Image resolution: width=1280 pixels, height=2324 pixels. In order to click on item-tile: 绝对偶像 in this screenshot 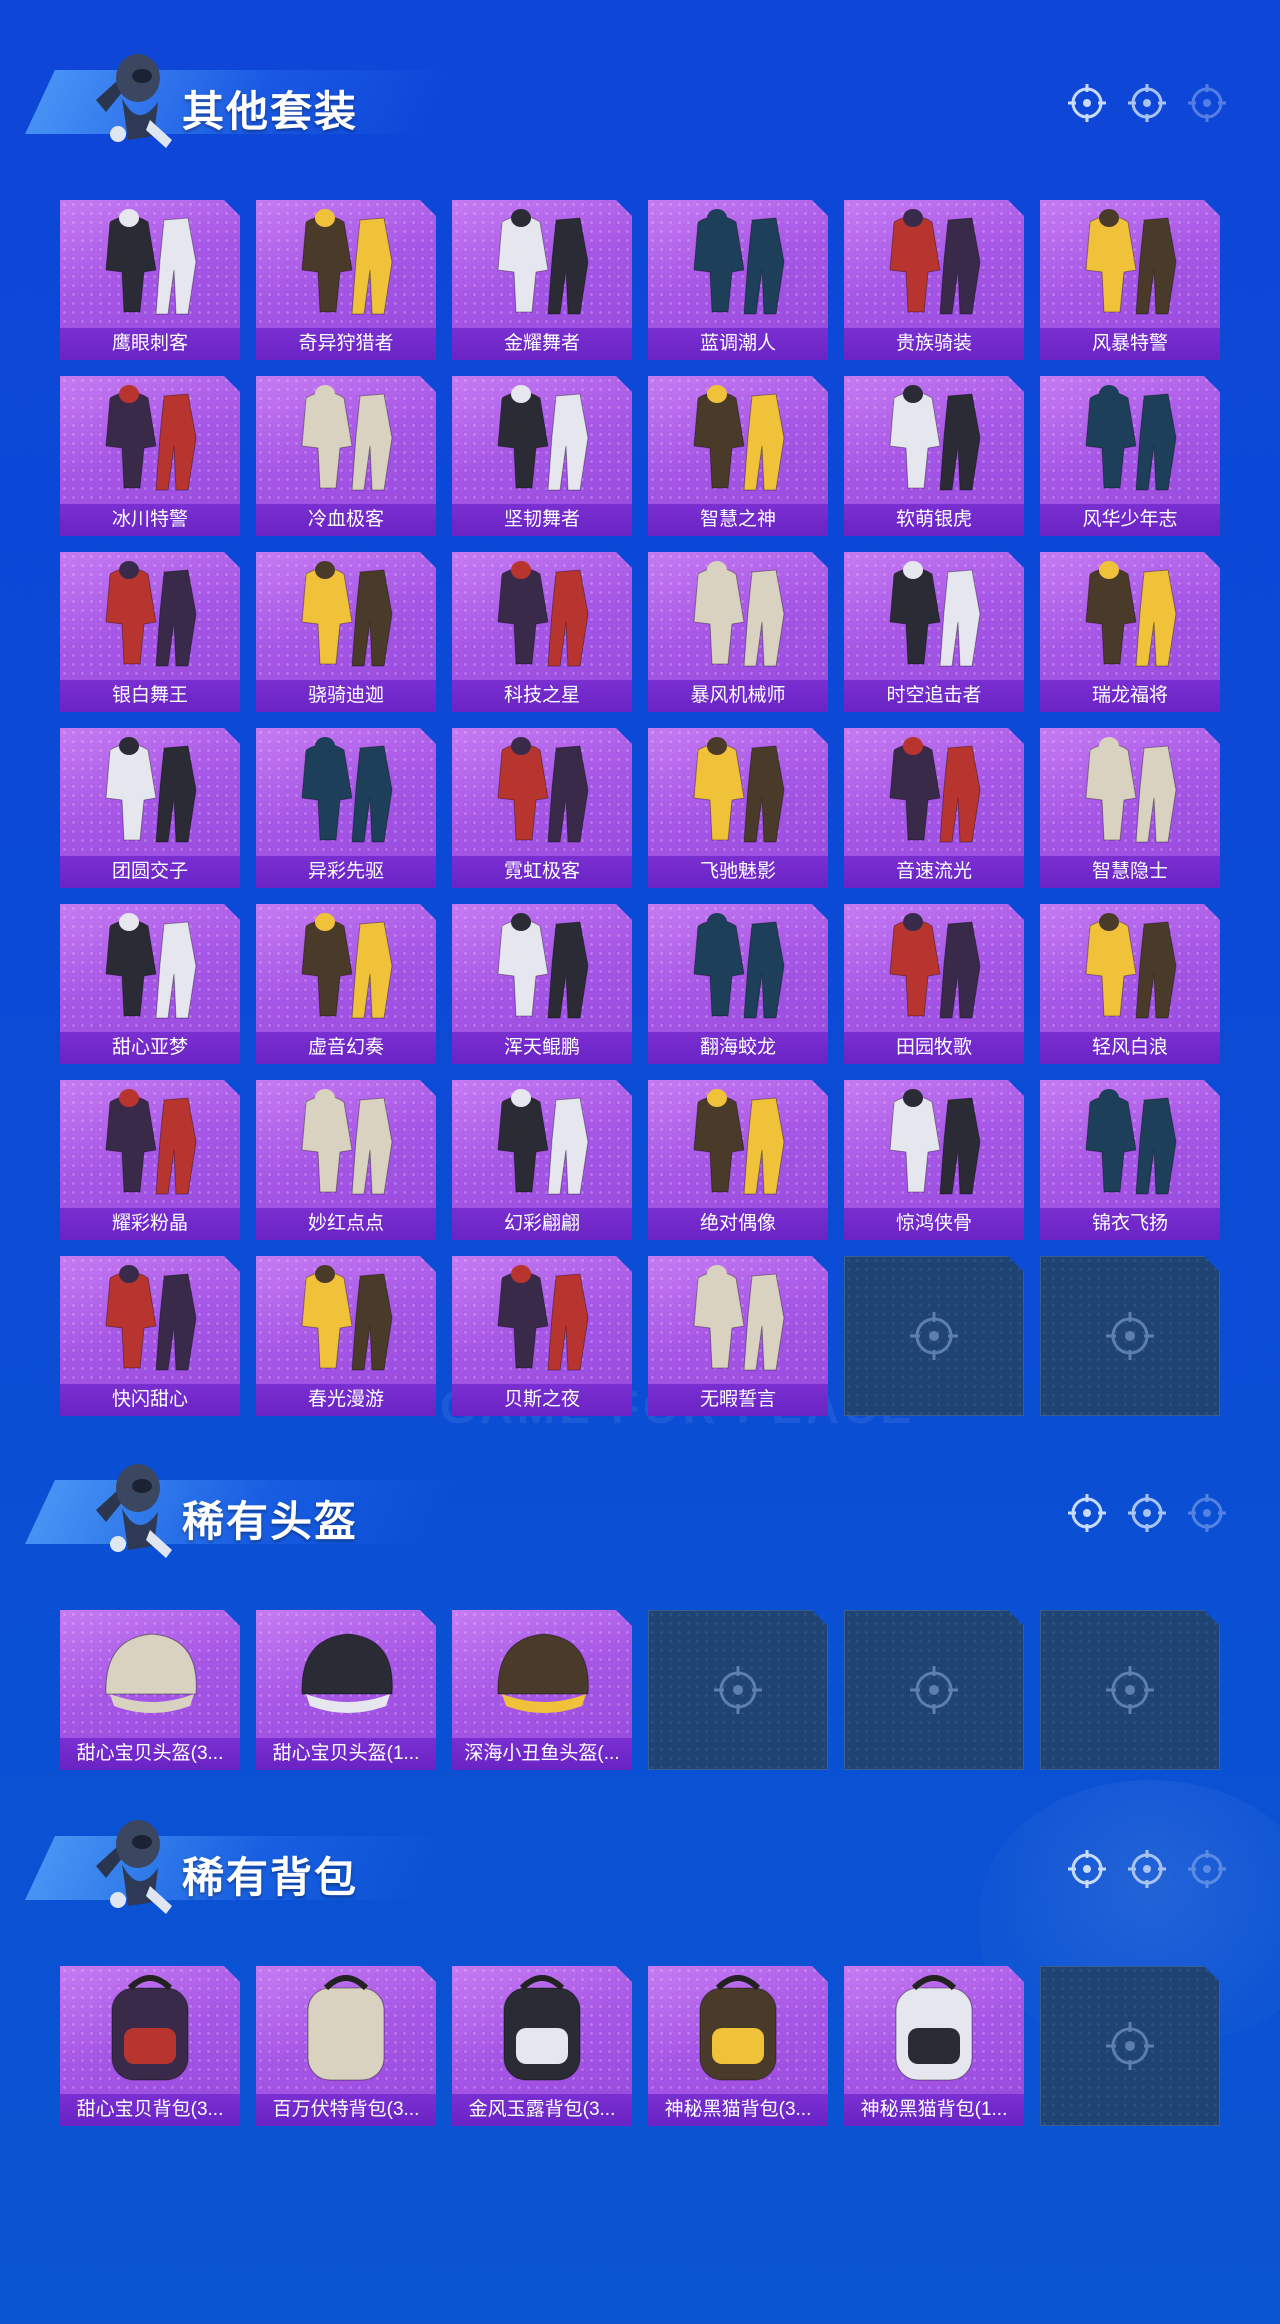, I will do `click(738, 1160)`.